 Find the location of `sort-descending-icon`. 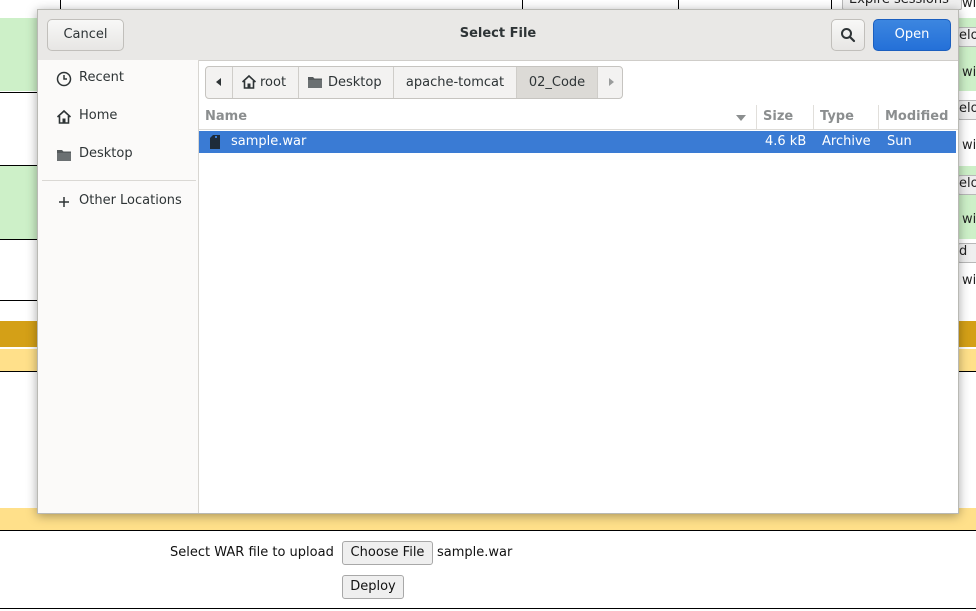

sort-descending-icon is located at coordinates (741, 118).